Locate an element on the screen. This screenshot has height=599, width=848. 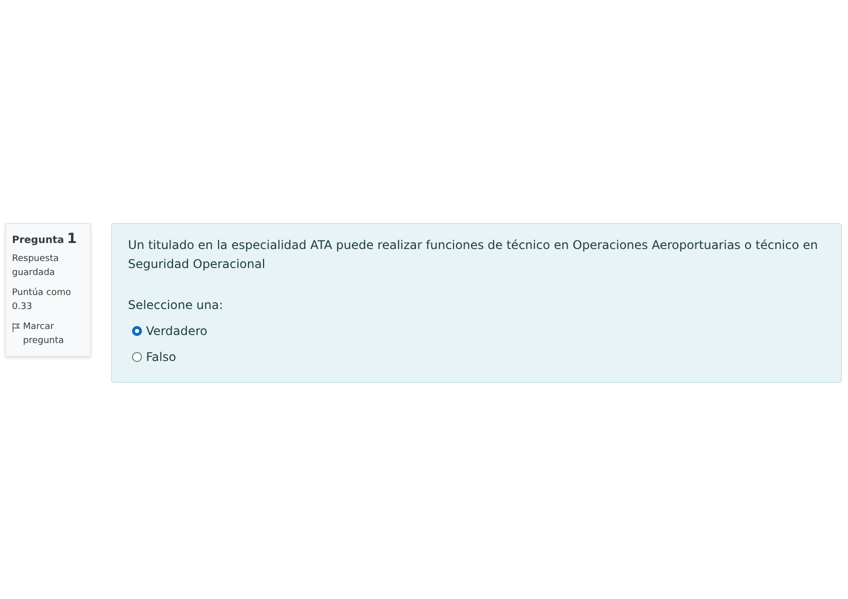
question-number: 1 is located at coordinates (71, 239).